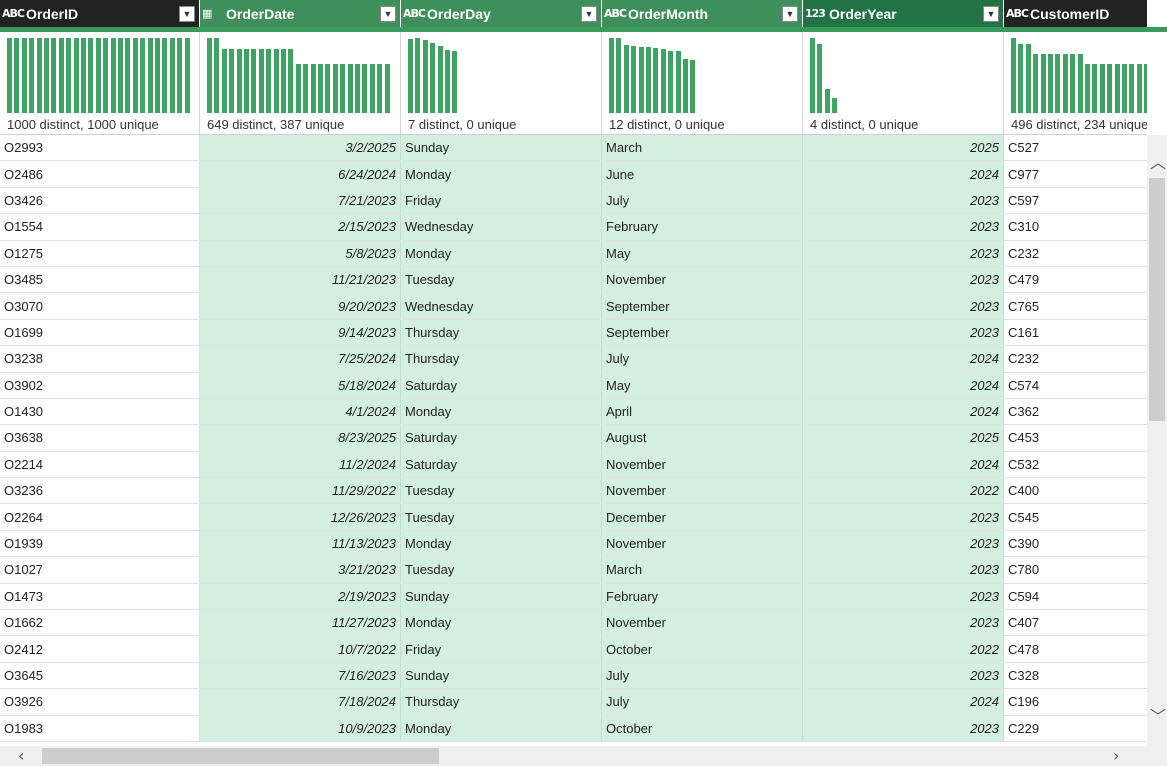 This screenshot has width=1167, height=766. What do you see at coordinates (300, 174) in the screenshot?
I see `cell-orderdate: 6/24/2024` at bounding box center [300, 174].